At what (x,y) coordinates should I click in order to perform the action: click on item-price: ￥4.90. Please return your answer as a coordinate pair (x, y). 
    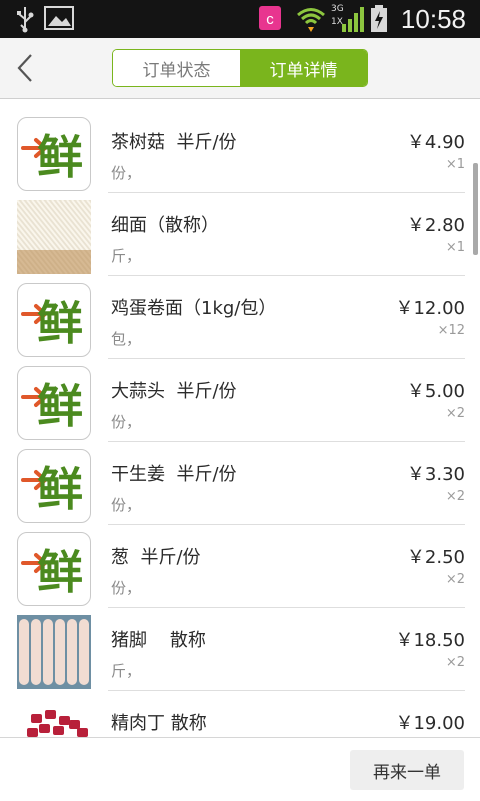
    Looking at the image, I should click on (435, 142).